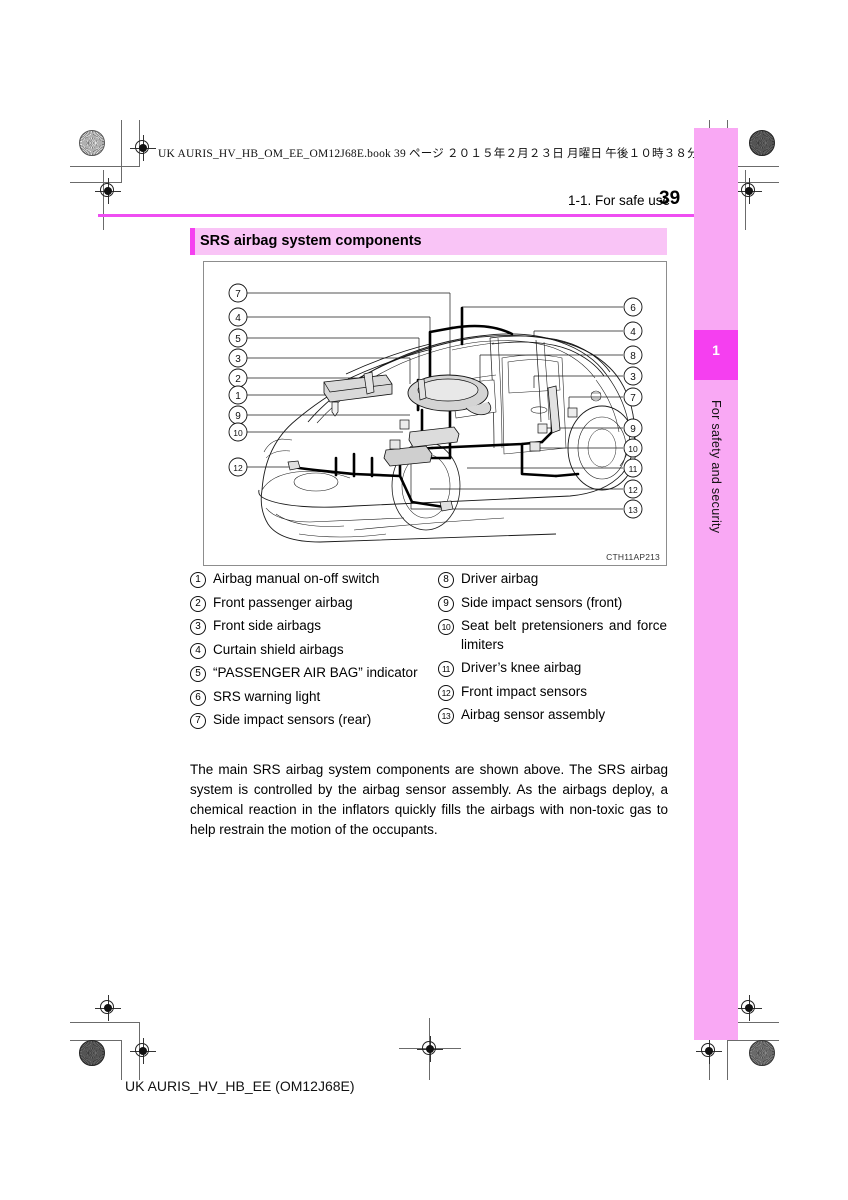 This screenshot has width=848, height=1200. What do you see at coordinates (198, 697) in the screenshot?
I see `legend-number: 6` at bounding box center [198, 697].